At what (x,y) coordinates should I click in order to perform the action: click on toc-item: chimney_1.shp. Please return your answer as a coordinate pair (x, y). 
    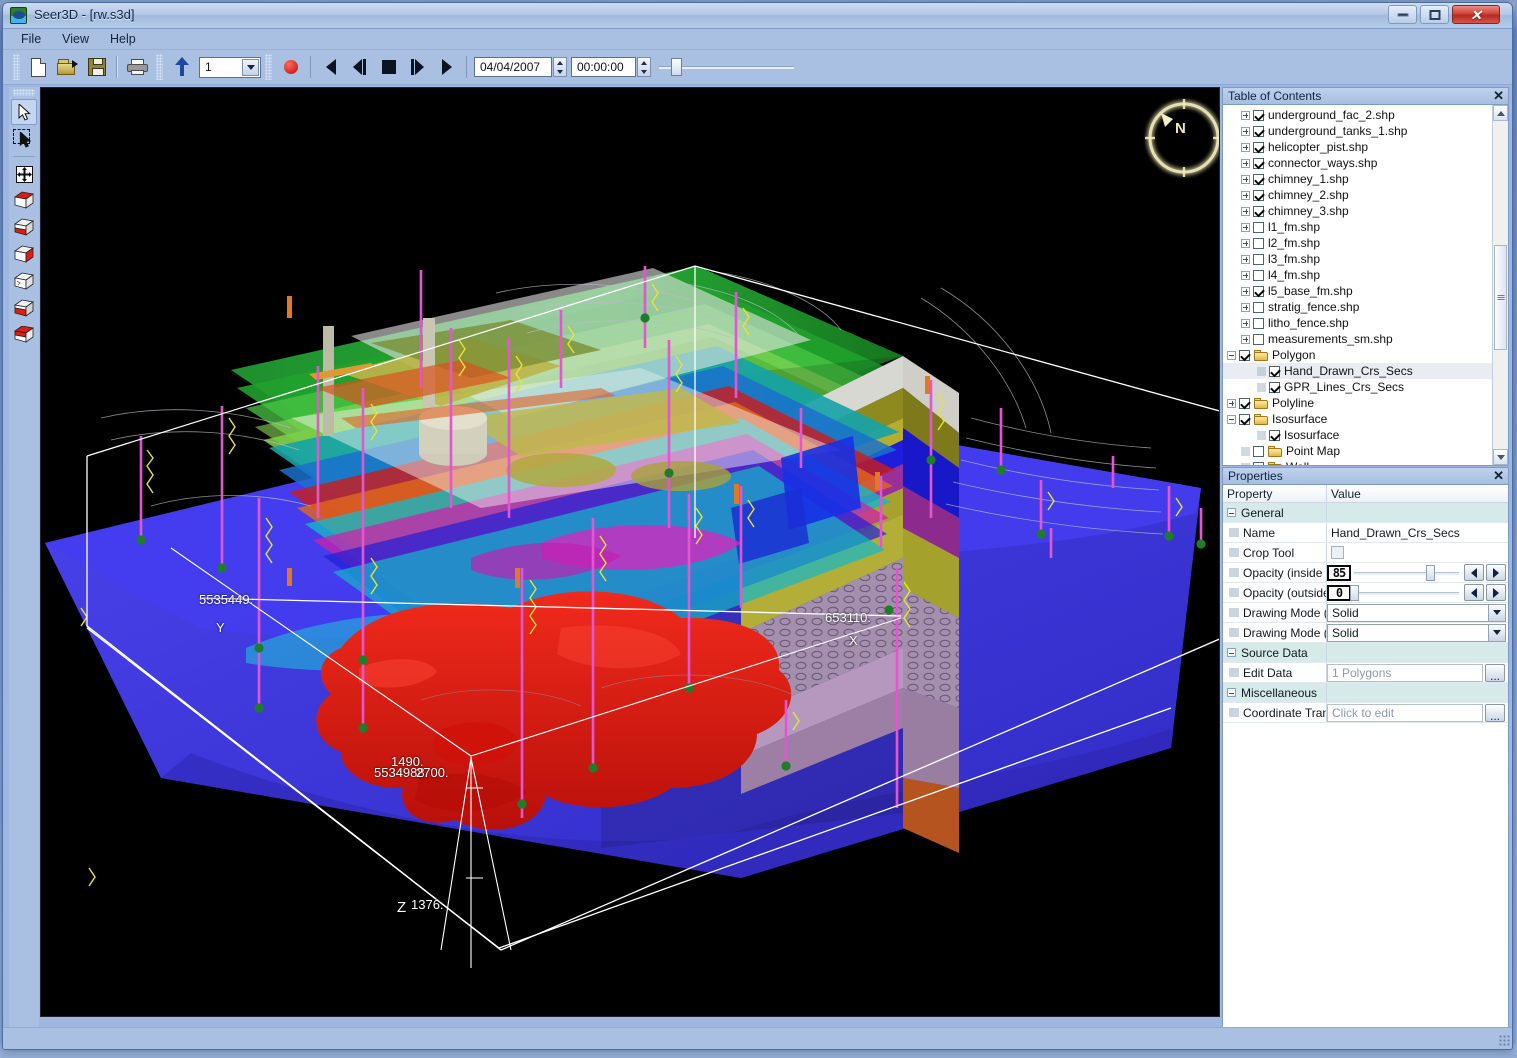
    Looking at the image, I should click on (1357, 179).